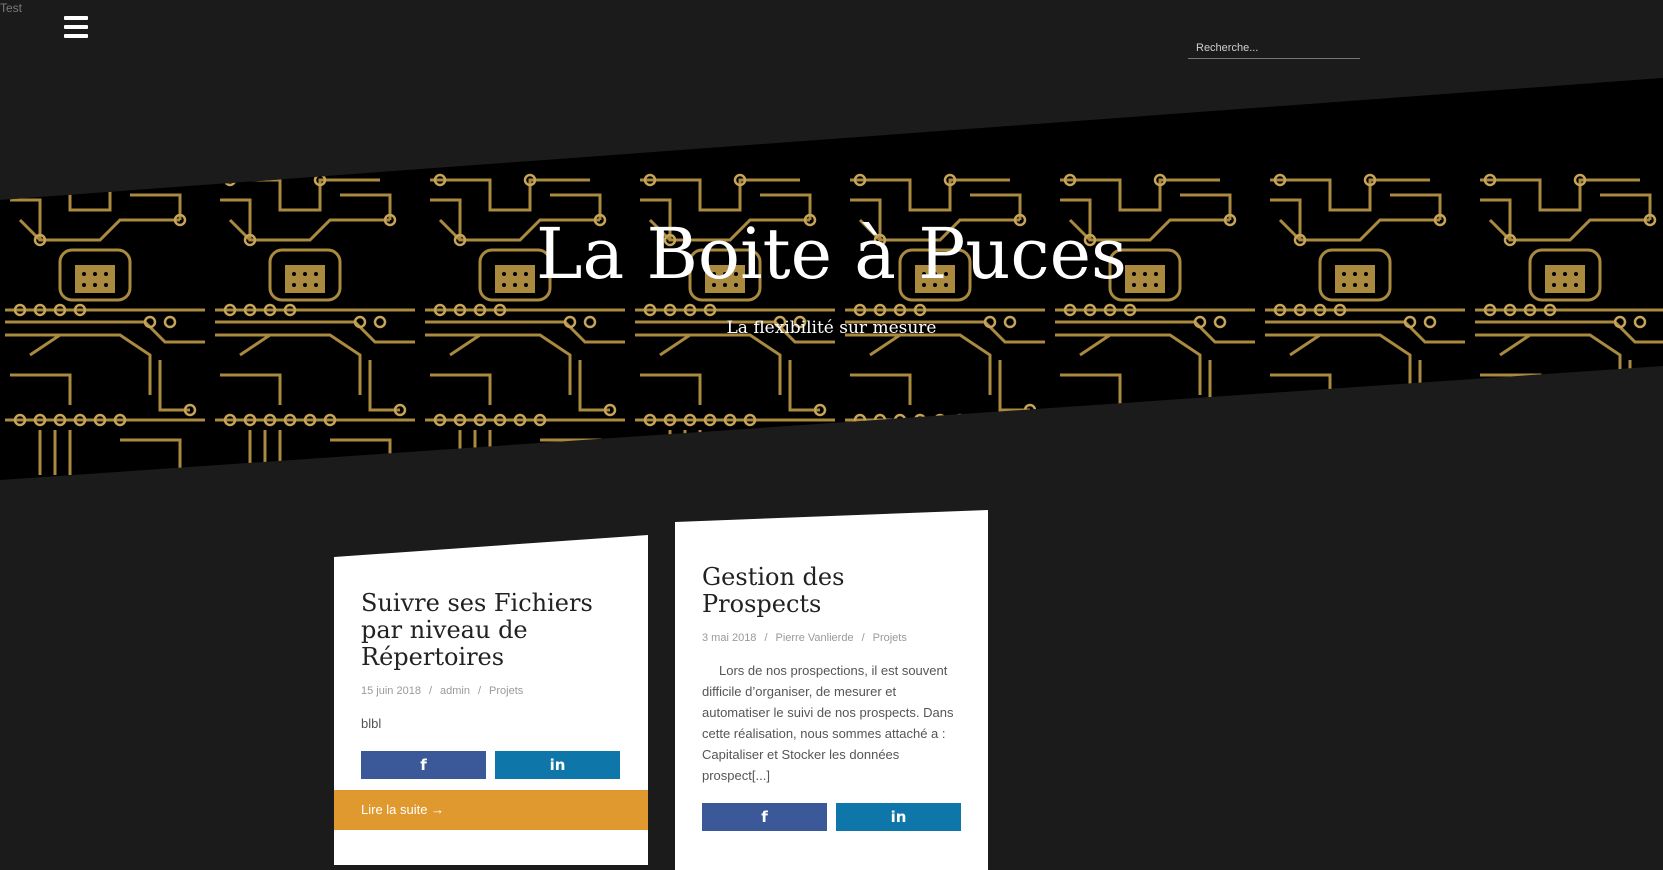  Describe the element at coordinates (729, 638) in the screenshot. I see `post-date: 3 mai 2018` at that location.